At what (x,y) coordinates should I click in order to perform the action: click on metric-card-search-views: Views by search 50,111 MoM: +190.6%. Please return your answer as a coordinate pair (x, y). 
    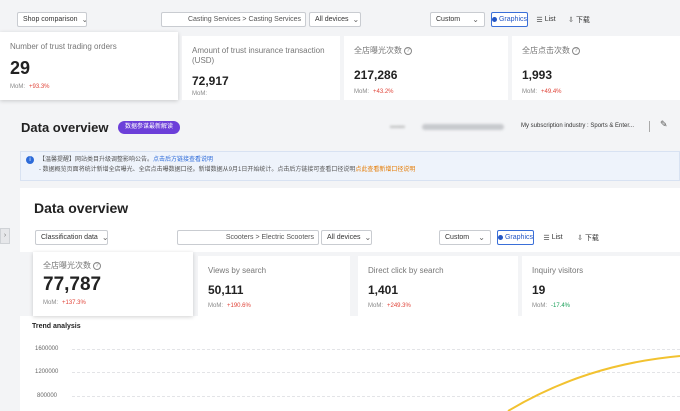
    Looking at the image, I should click on (274, 286).